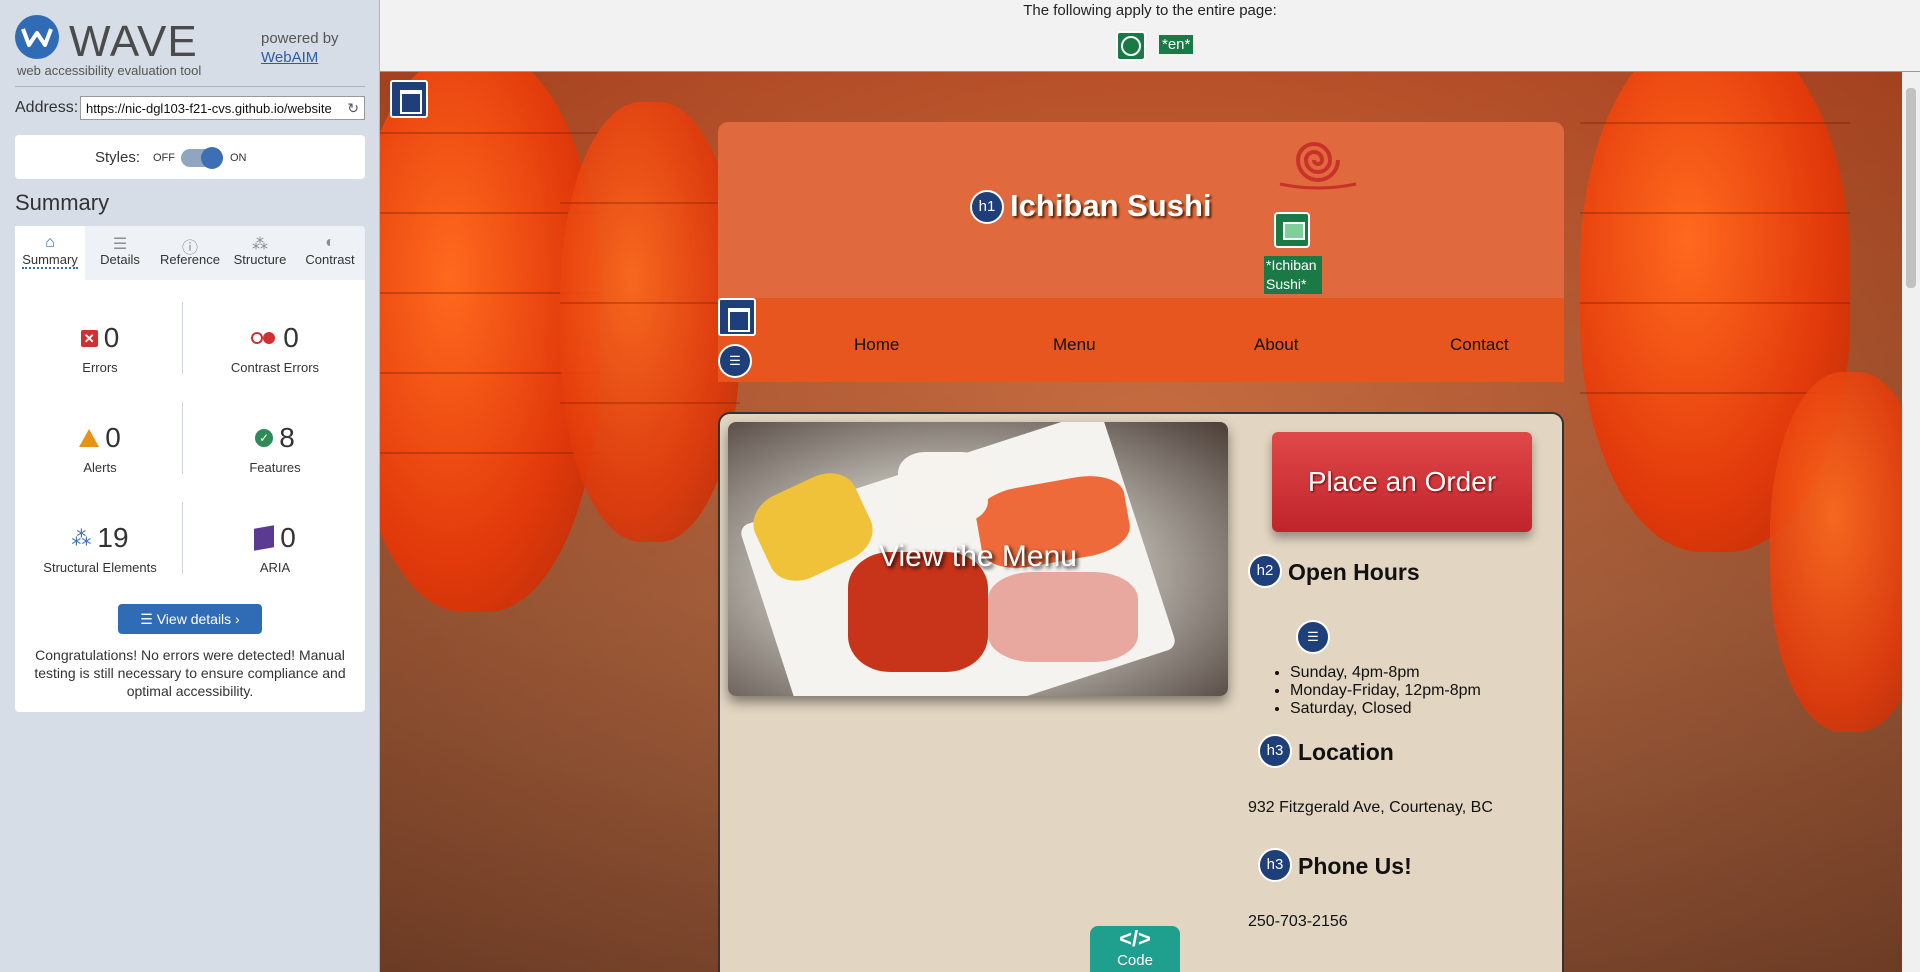 Image resolution: width=1920 pixels, height=972 pixels. What do you see at coordinates (212, 158) in the screenshot?
I see `toggle-knob` at bounding box center [212, 158].